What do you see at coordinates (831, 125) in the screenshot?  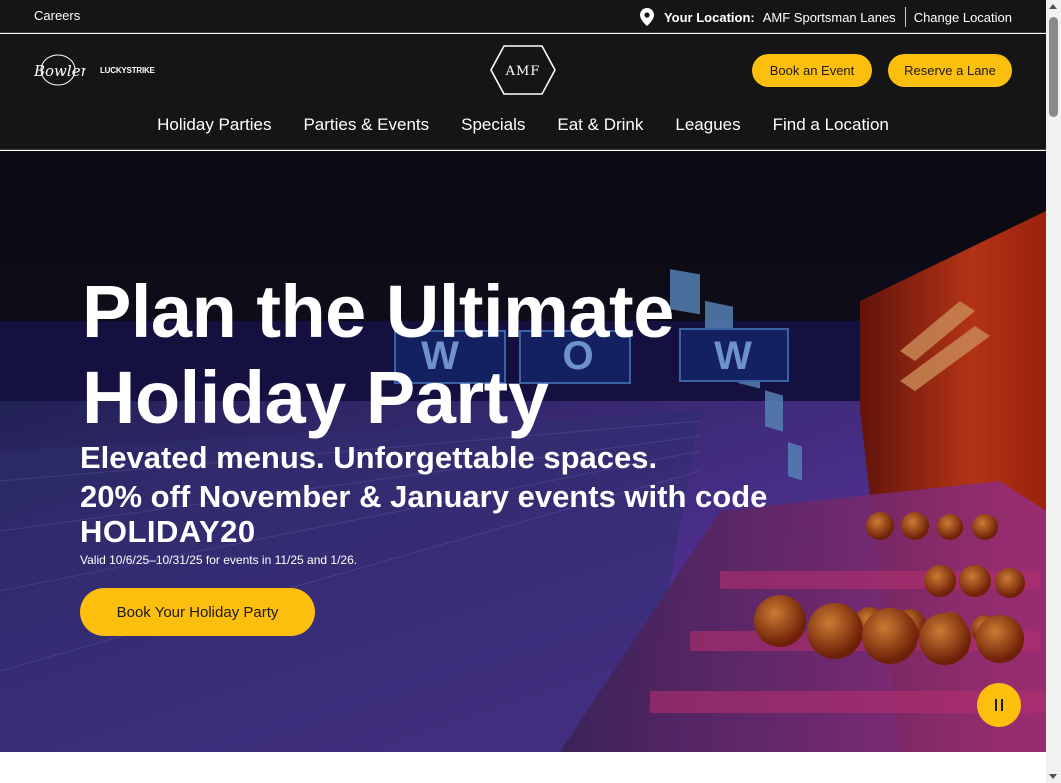 I see `nav-item-find-location: Find a Location` at bounding box center [831, 125].